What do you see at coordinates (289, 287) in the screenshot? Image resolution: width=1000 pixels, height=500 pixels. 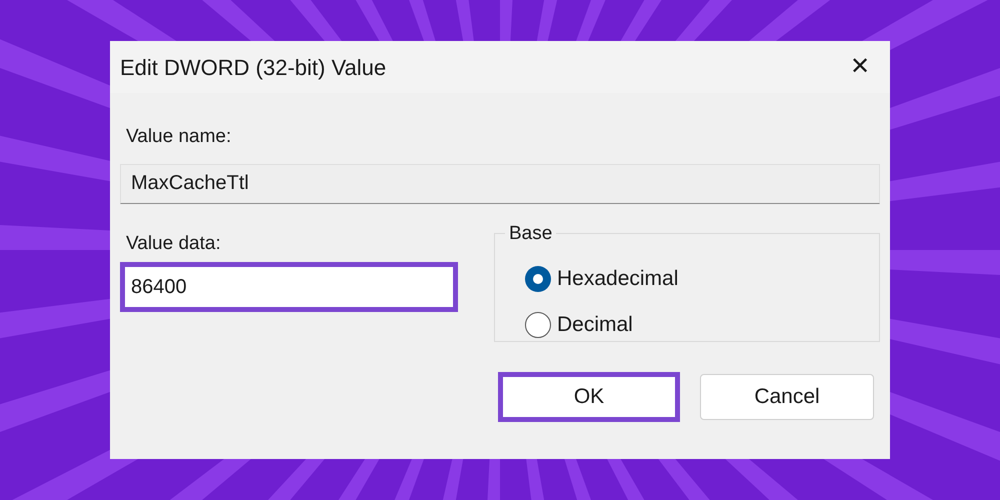 I see `value-data-field: 86400` at bounding box center [289, 287].